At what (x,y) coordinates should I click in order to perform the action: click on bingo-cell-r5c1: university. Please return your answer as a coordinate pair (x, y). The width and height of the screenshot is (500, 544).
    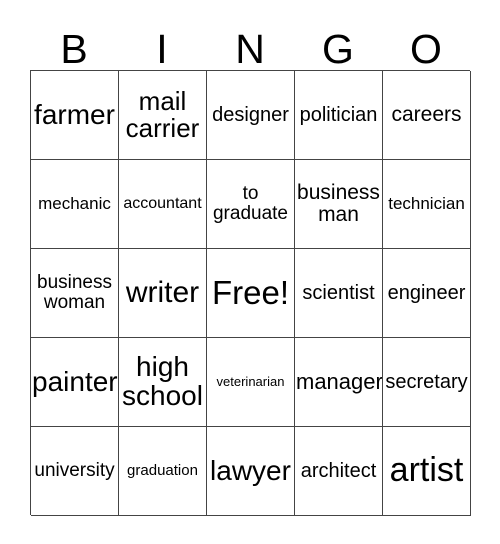
    Looking at the image, I should click on (75, 471).